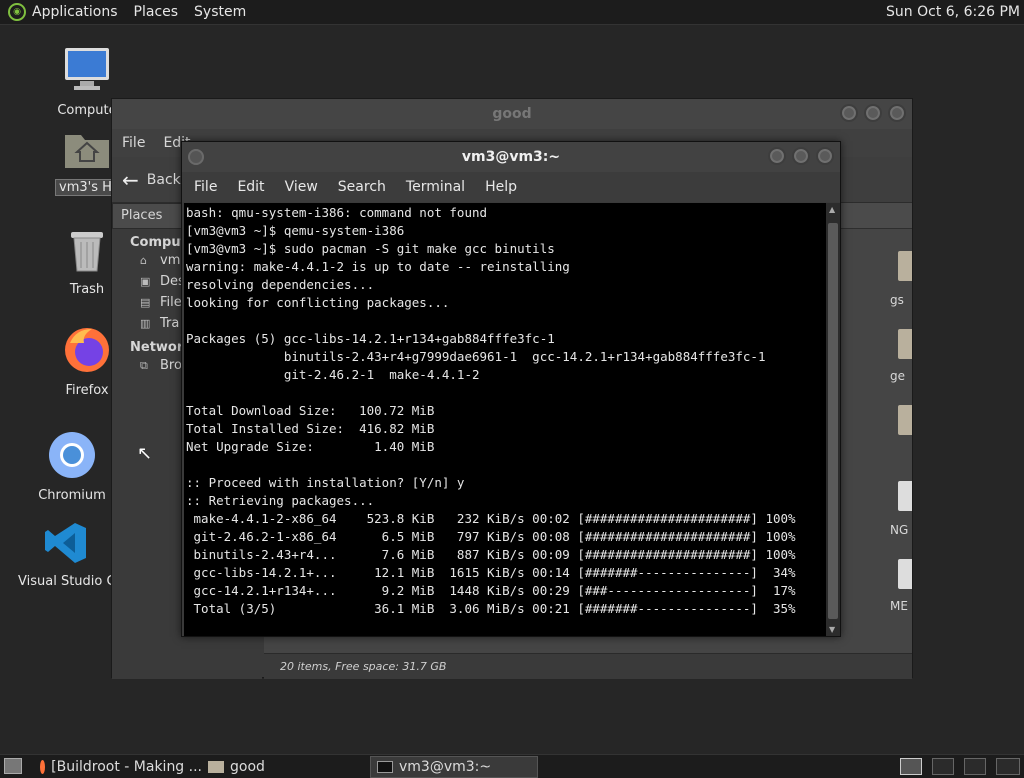 The image size is (1024, 778). I want to click on task-label: good, so click(247, 767).